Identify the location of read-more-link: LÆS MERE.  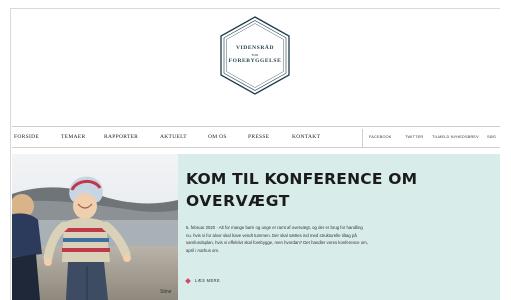
(202, 280).